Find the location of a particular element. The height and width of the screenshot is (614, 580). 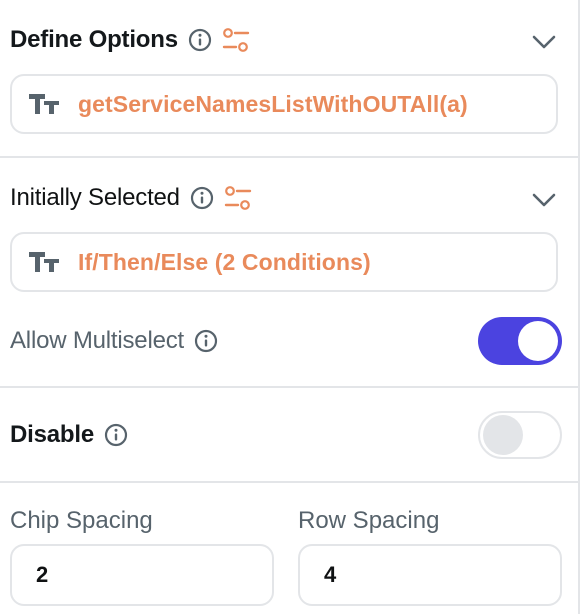

define-options-header: Define Options is located at coordinates (130, 40).